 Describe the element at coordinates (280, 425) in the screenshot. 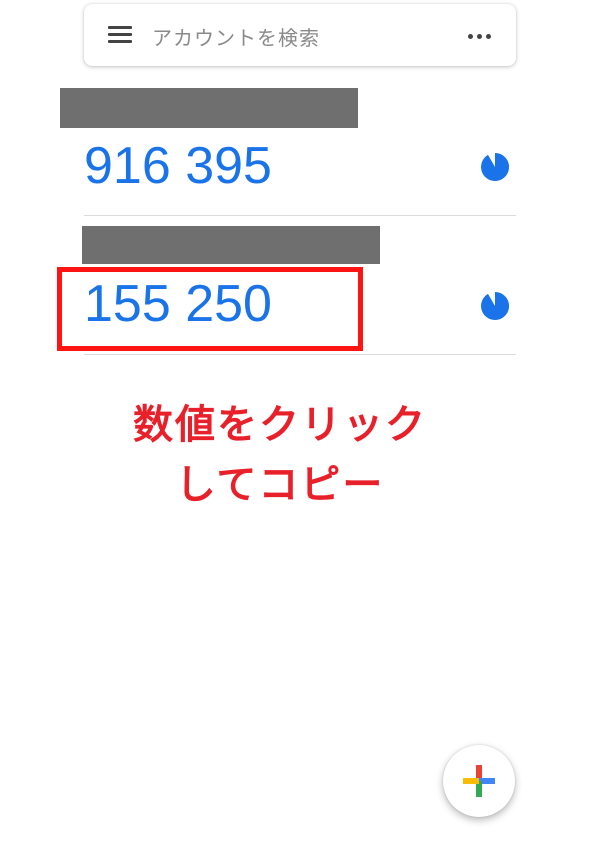

I see `annotation-line-1: 数値をクリック` at that location.